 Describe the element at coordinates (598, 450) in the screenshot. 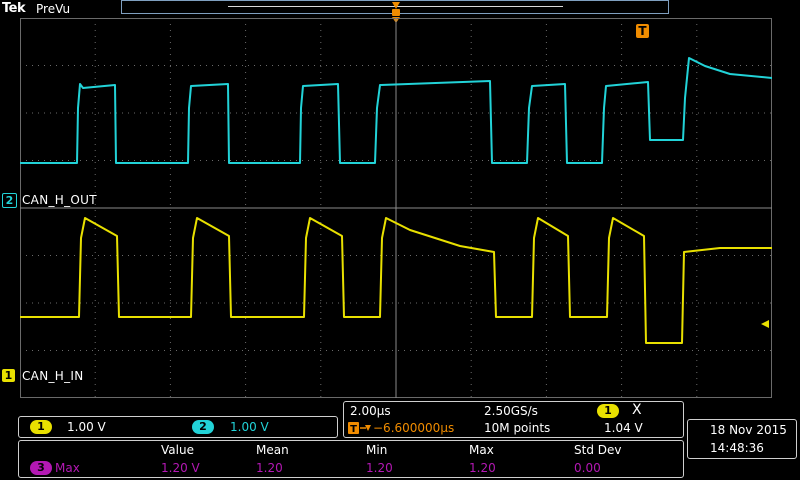

I see `measurement-header-stddev: Std Dev` at that location.